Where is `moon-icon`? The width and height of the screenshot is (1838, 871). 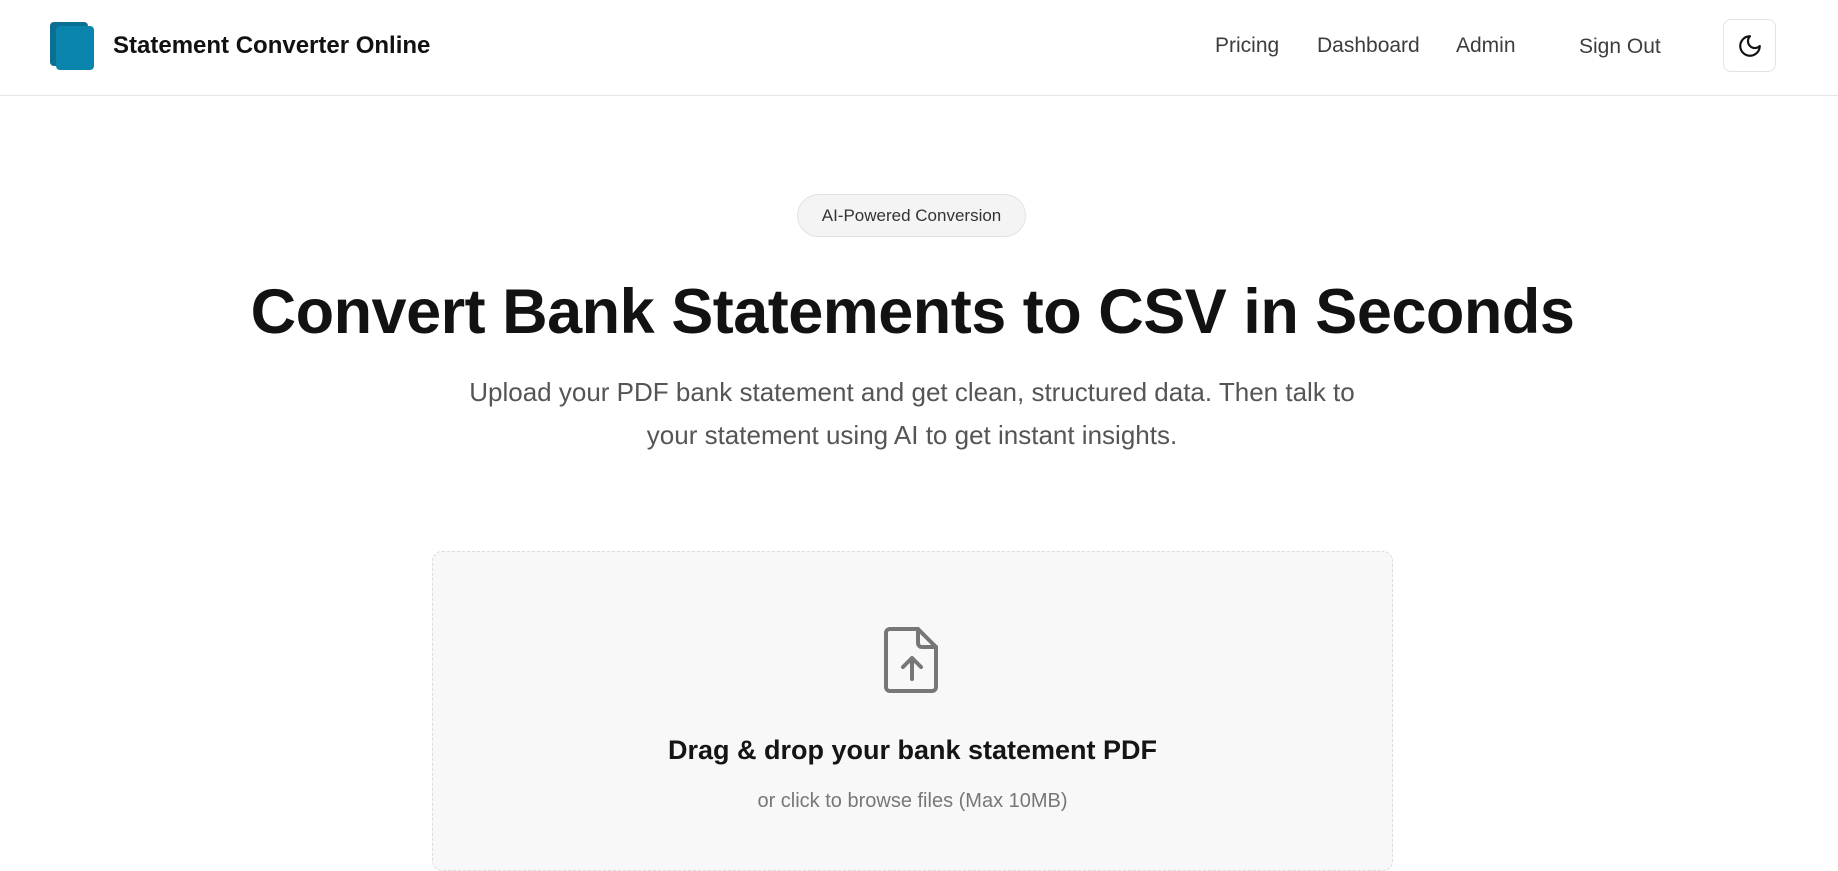 moon-icon is located at coordinates (1749, 45).